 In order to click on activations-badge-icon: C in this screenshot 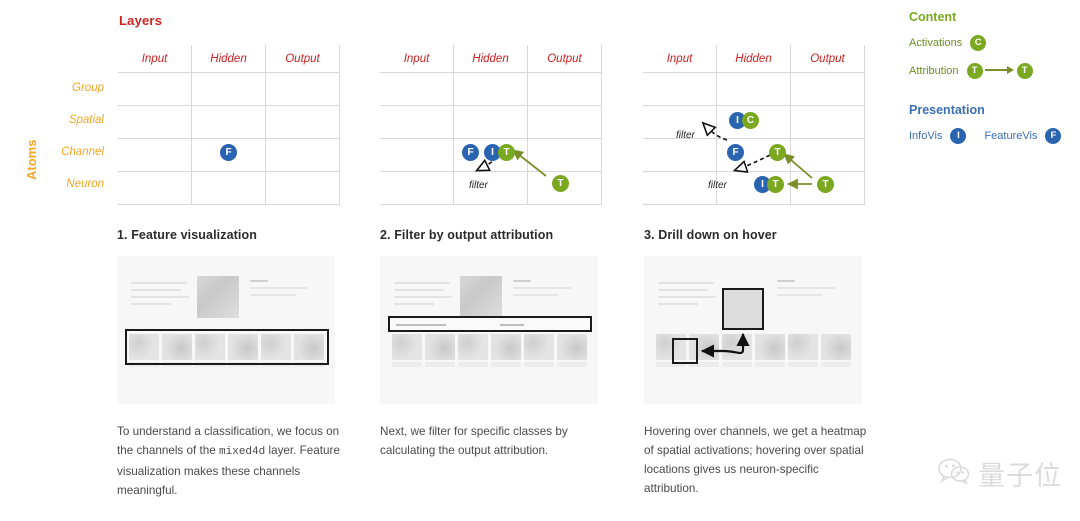, I will do `click(978, 43)`.